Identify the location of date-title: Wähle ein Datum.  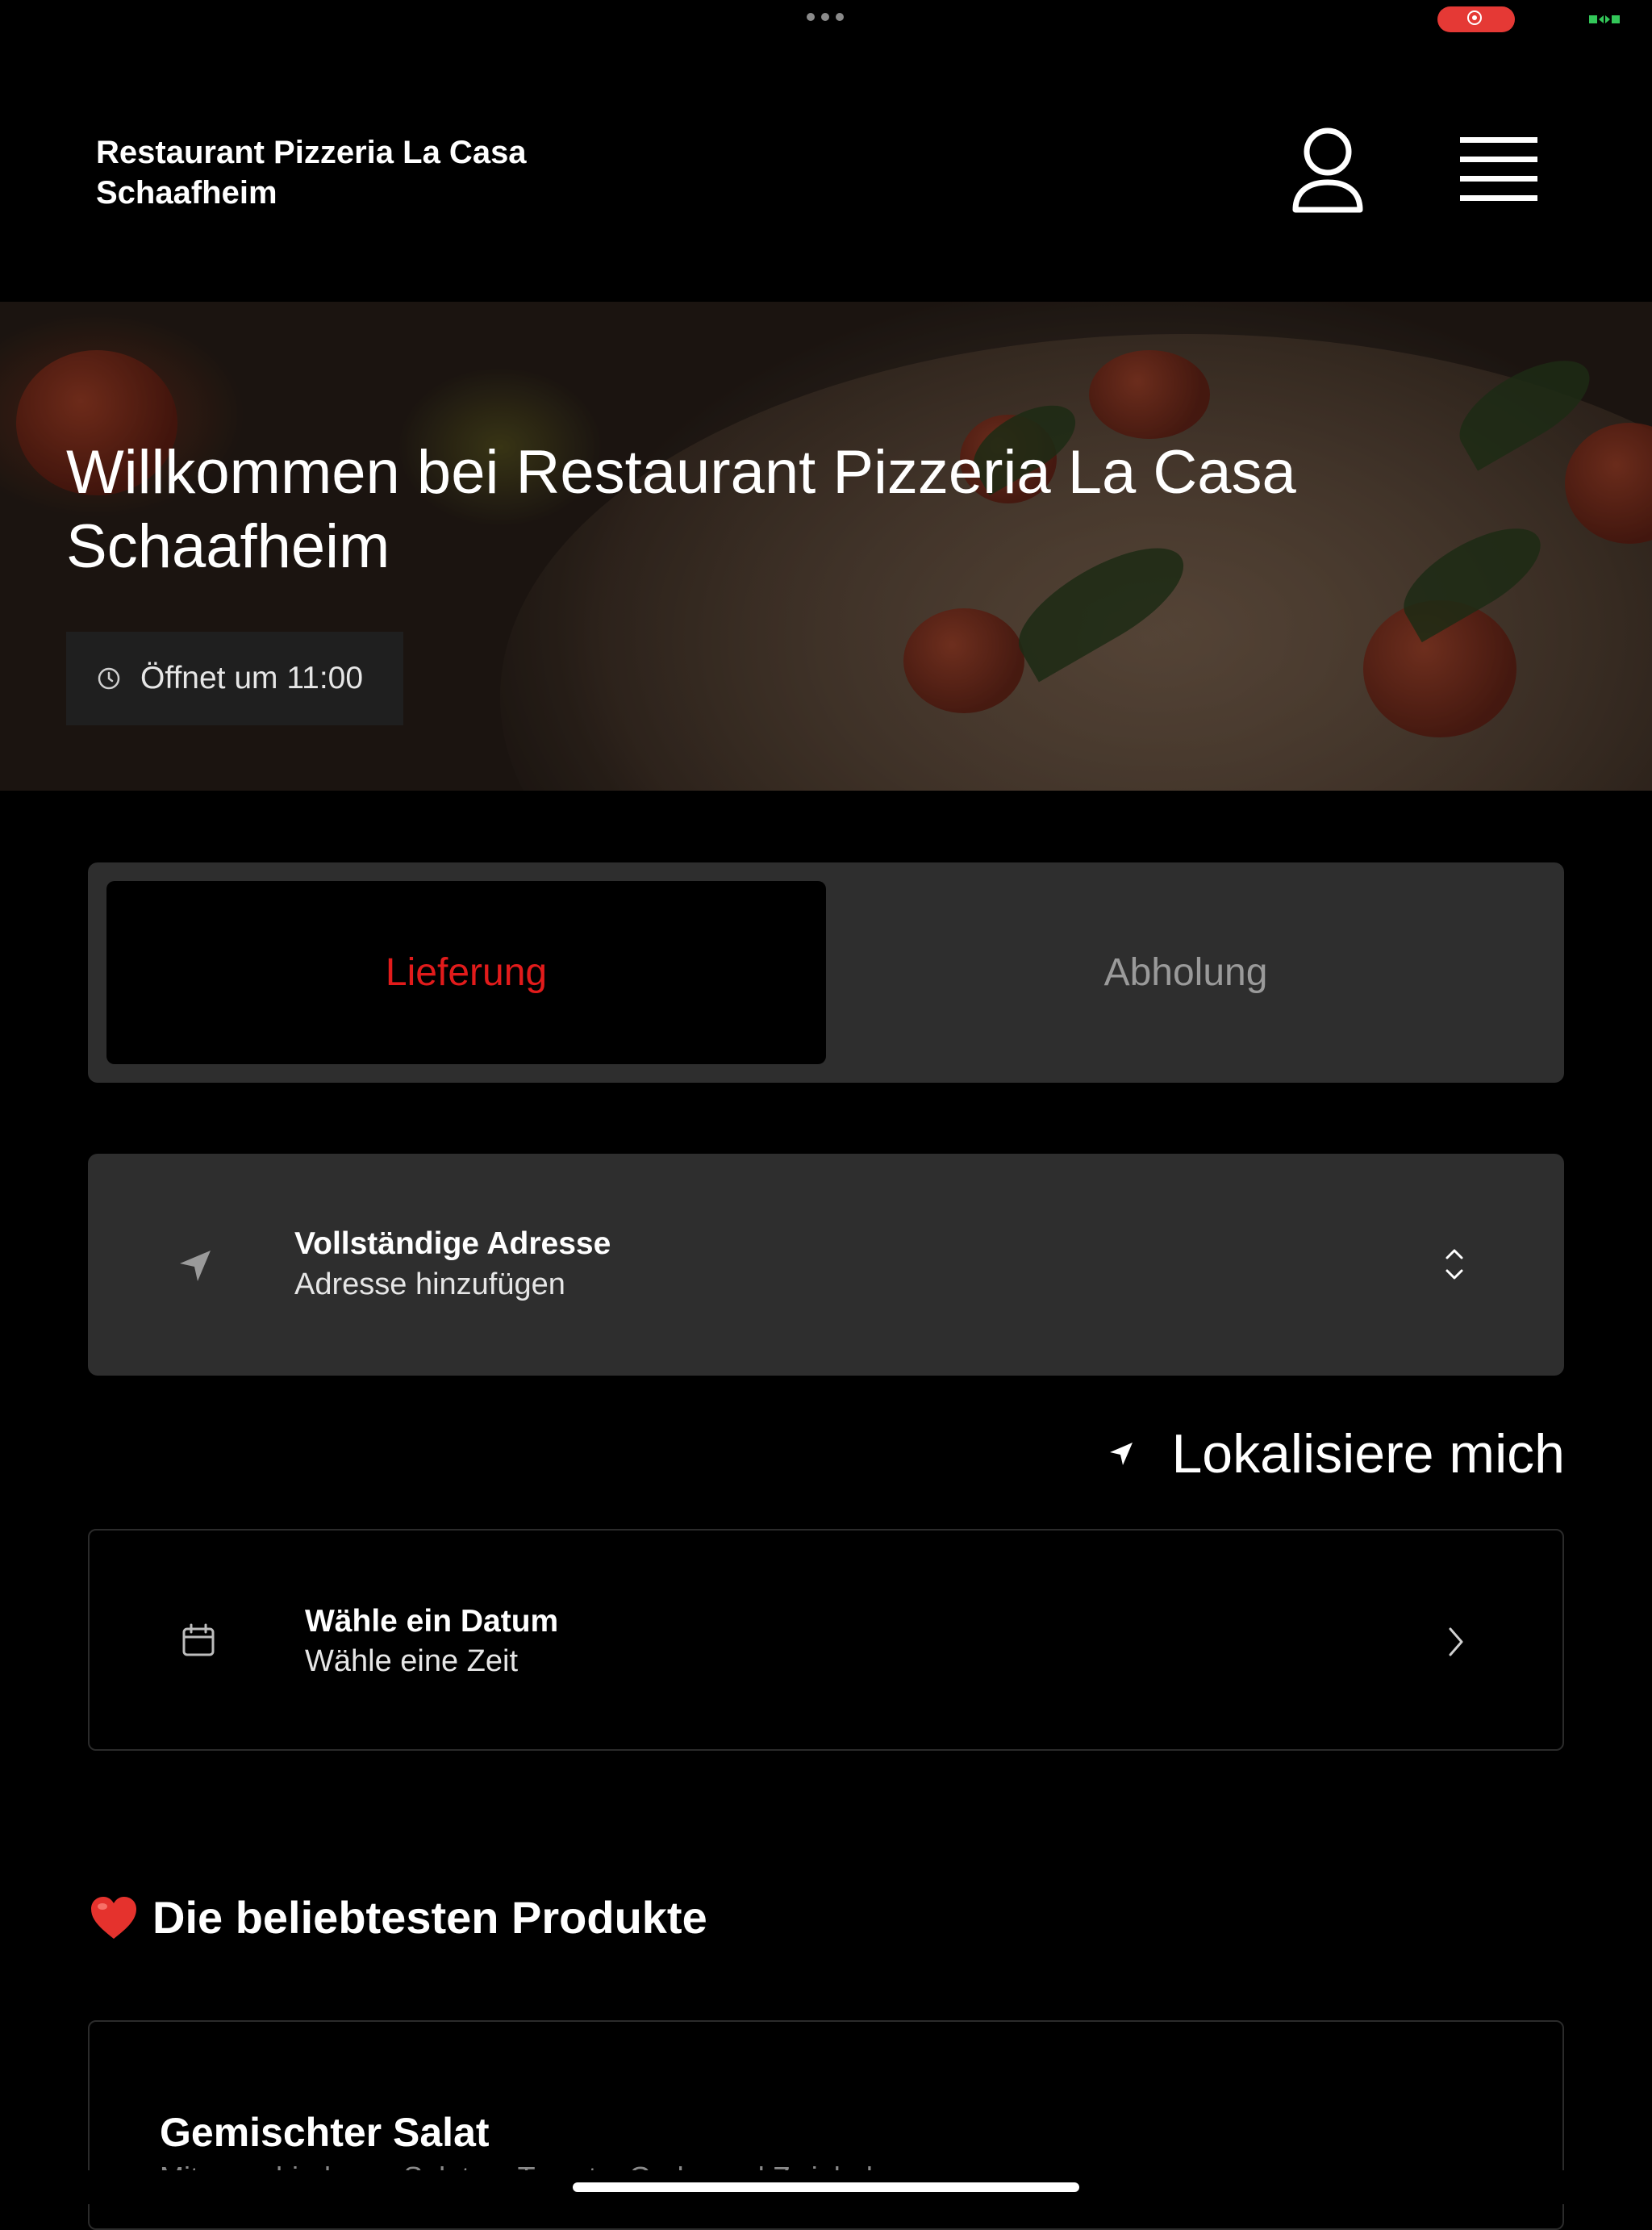
(432, 1621).